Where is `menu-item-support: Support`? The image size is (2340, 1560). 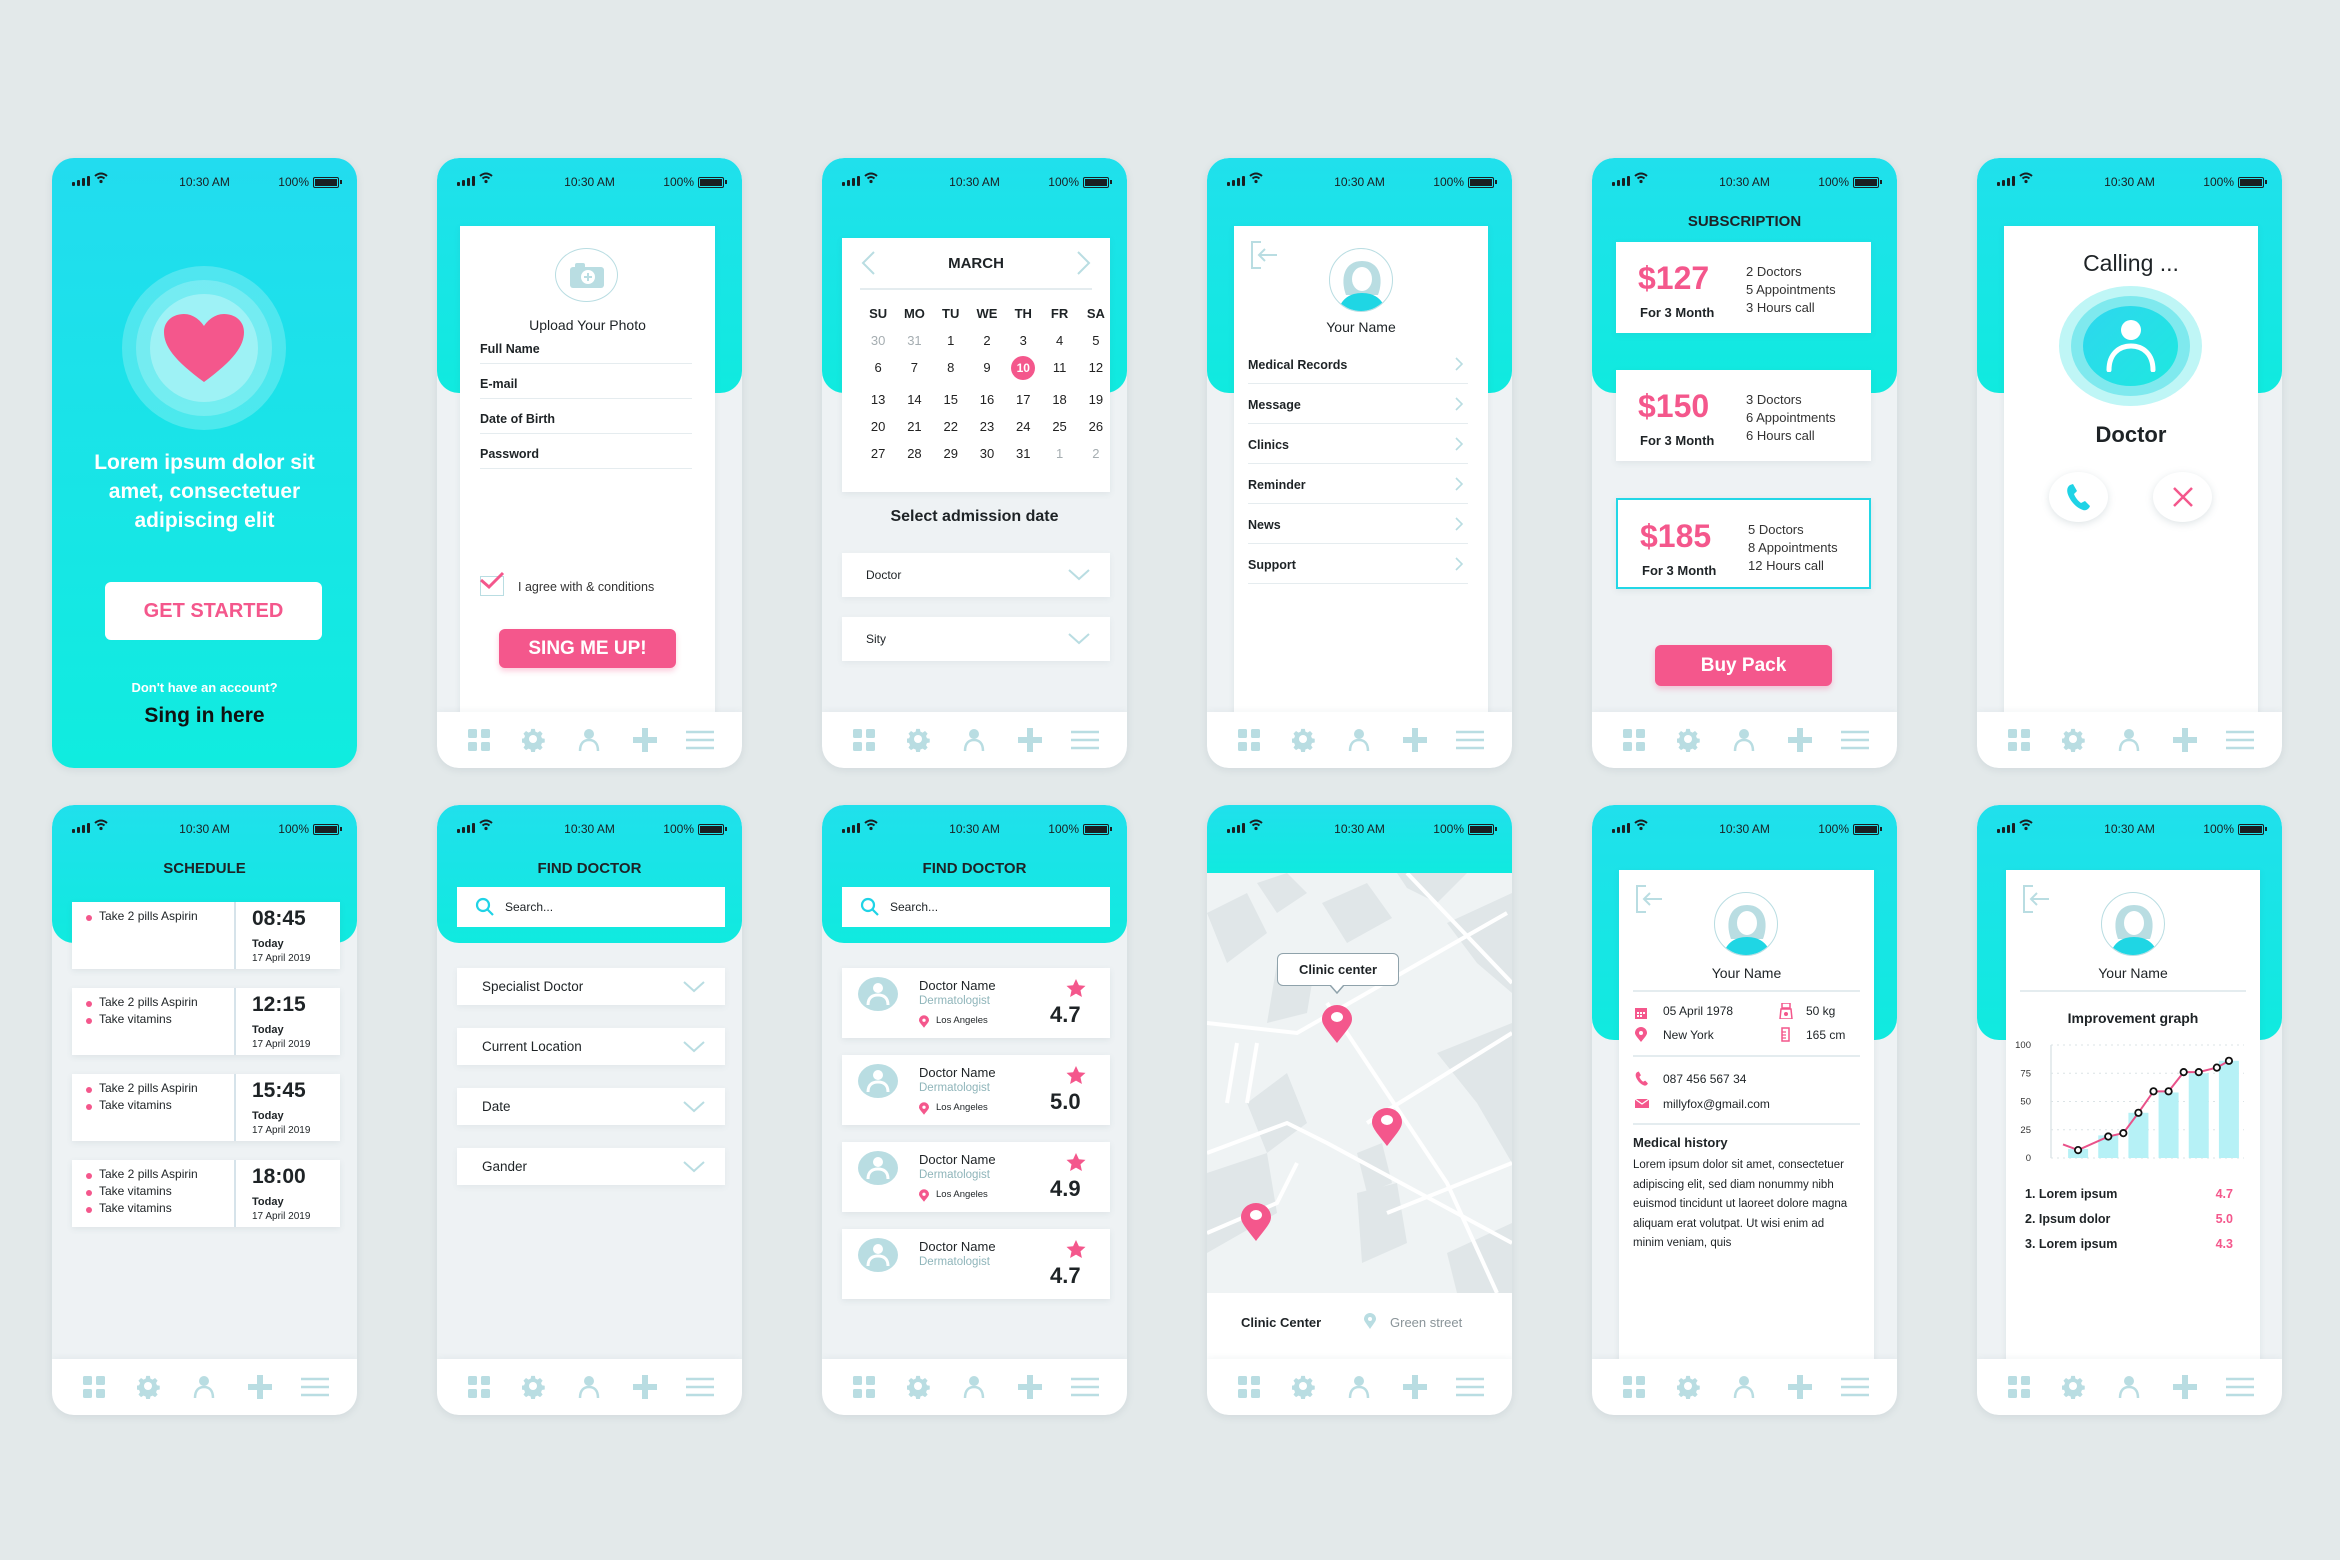
menu-item-support: Support is located at coordinates (1358, 566).